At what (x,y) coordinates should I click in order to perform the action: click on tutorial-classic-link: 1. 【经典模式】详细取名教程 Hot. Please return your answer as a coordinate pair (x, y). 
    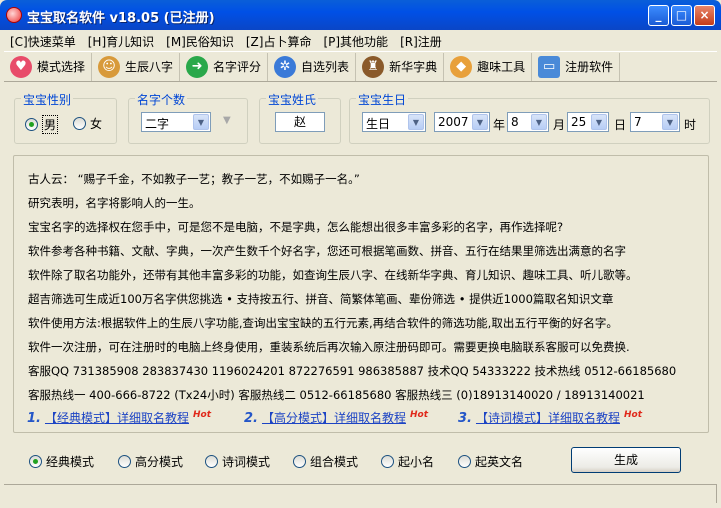
    Looking at the image, I should click on (119, 417).